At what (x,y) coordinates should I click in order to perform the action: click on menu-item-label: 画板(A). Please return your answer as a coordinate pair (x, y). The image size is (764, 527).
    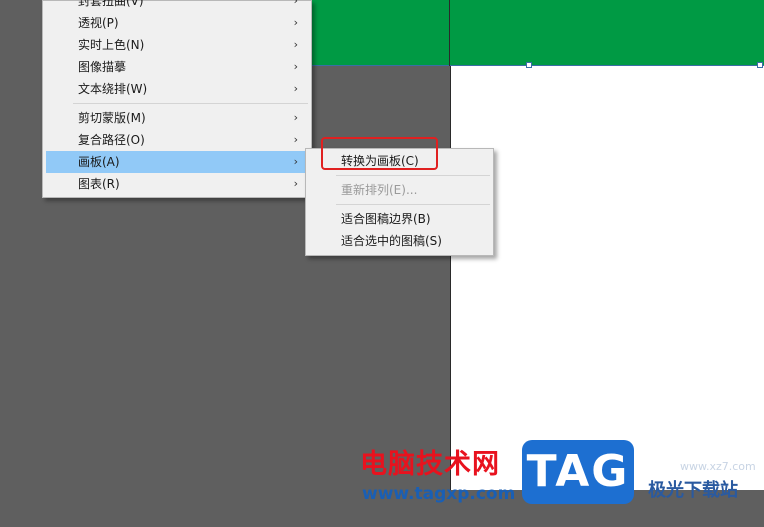
    Looking at the image, I should click on (99, 162).